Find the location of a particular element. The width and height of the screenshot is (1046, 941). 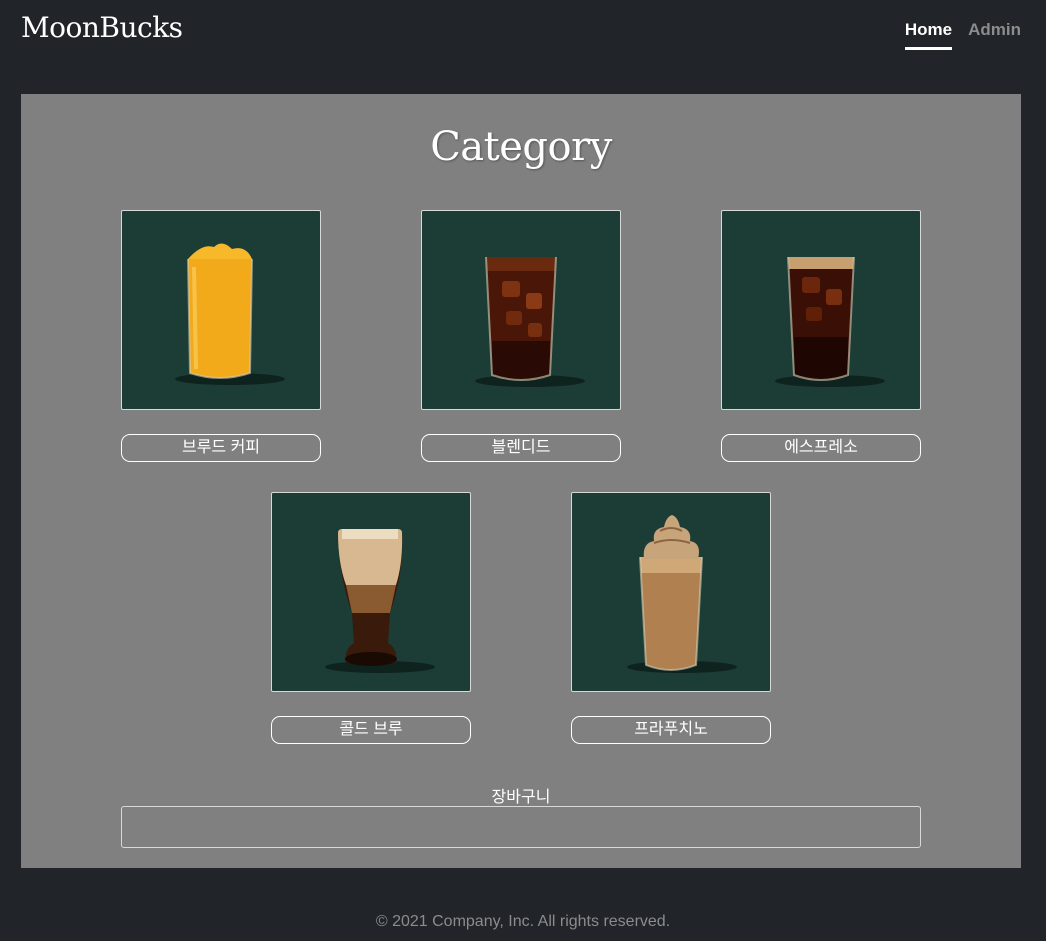

nav-admin-link: Admin is located at coordinates (994, 35).